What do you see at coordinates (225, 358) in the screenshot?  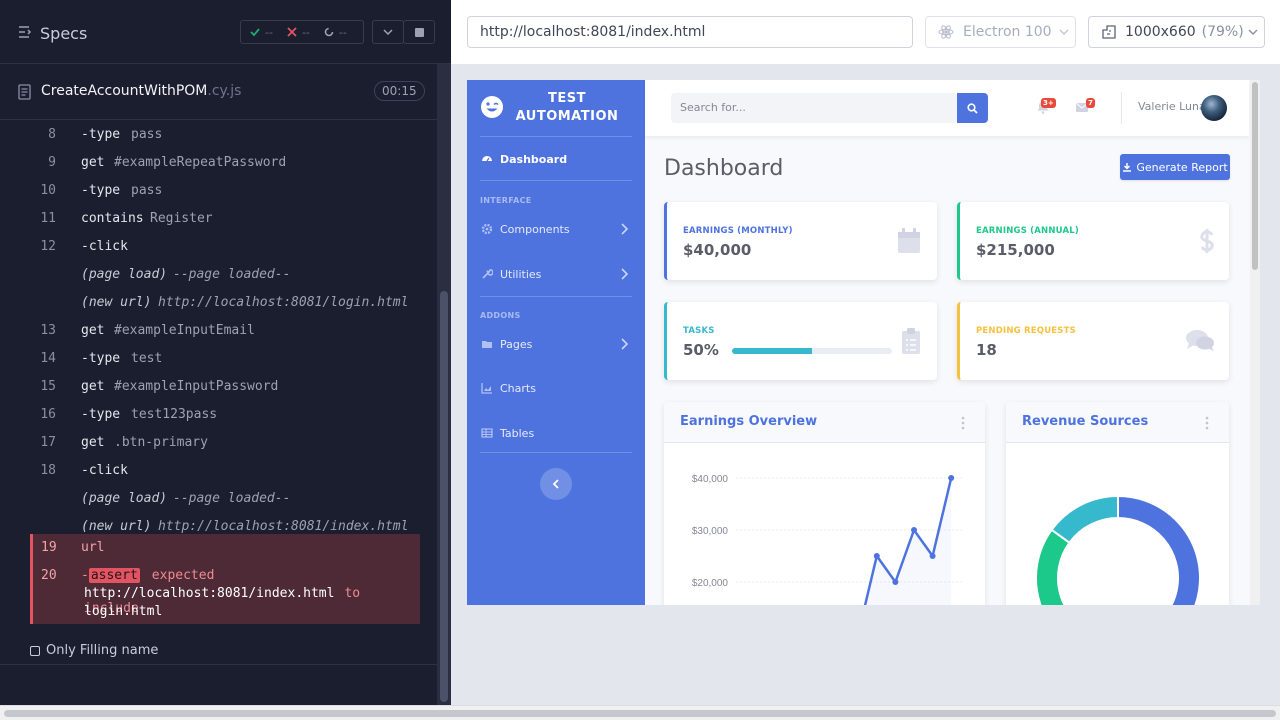 I see `command-row: 14 -type test` at bounding box center [225, 358].